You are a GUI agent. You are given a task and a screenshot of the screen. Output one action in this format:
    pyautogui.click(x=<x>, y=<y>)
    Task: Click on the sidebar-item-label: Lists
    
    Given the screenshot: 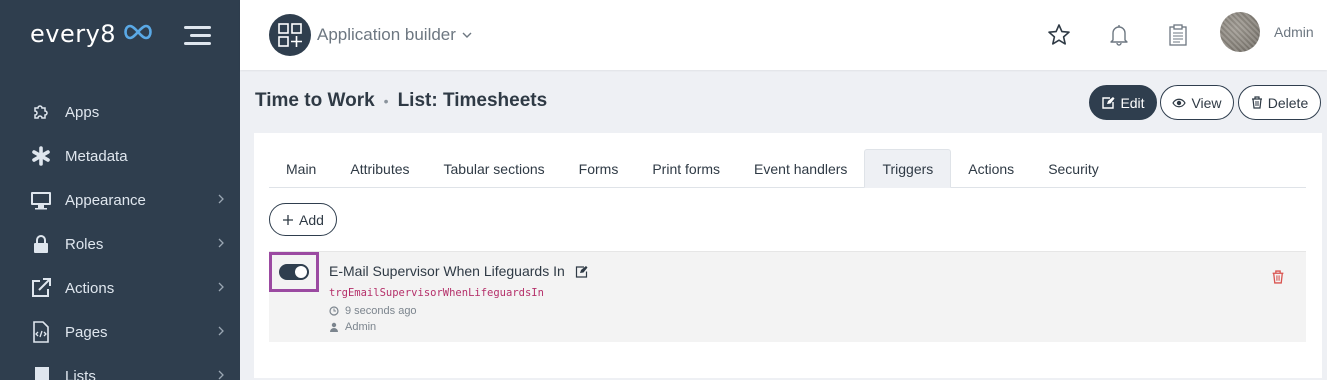 What is the action you would take?
    pyautogui.click(x=80, y=373)
    